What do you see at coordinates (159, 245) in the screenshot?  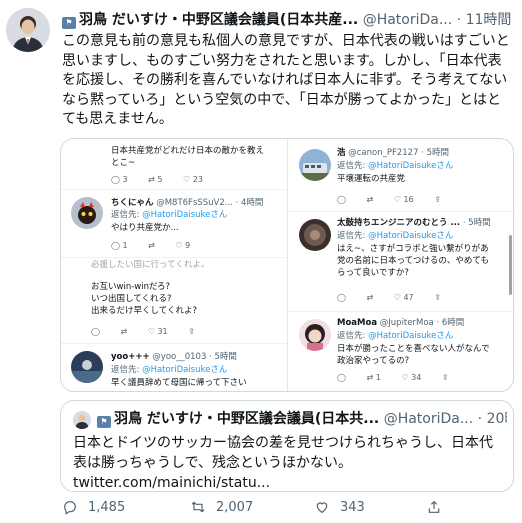 I see `reply-actions: ◯ 1 ⇄ ♡ 9` at bounding box center [159, 245].